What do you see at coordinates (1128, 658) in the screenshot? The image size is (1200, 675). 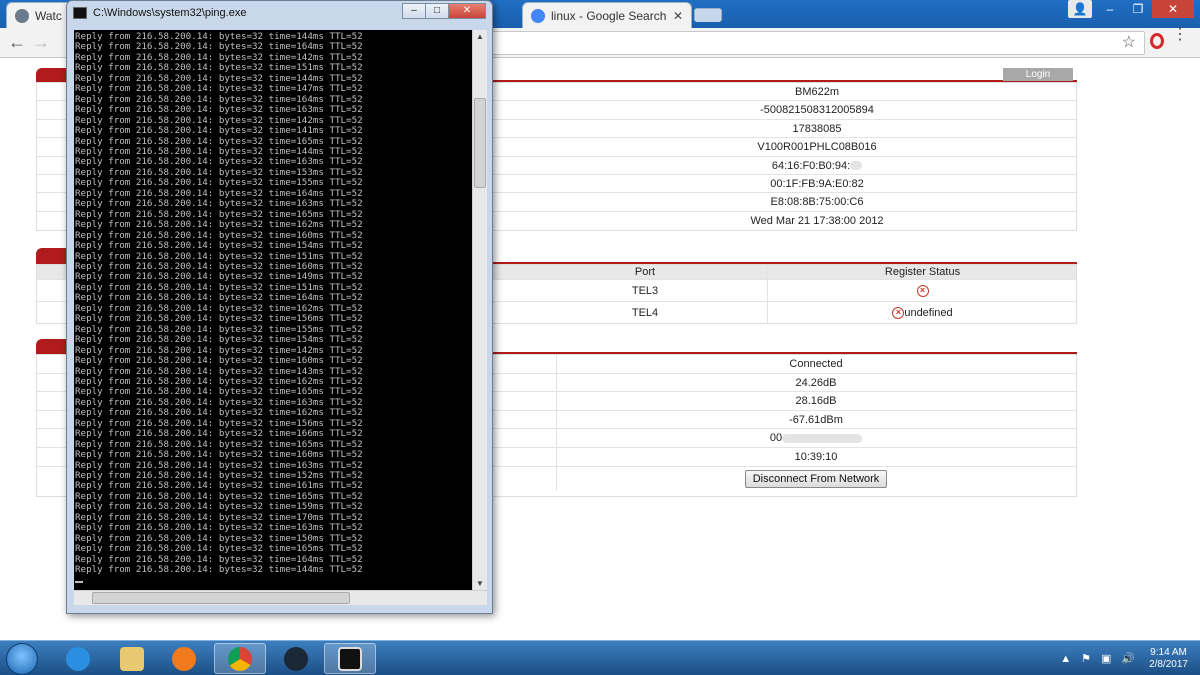 I see `volume-icon: 🔊` at bounding box center [1128, 658].